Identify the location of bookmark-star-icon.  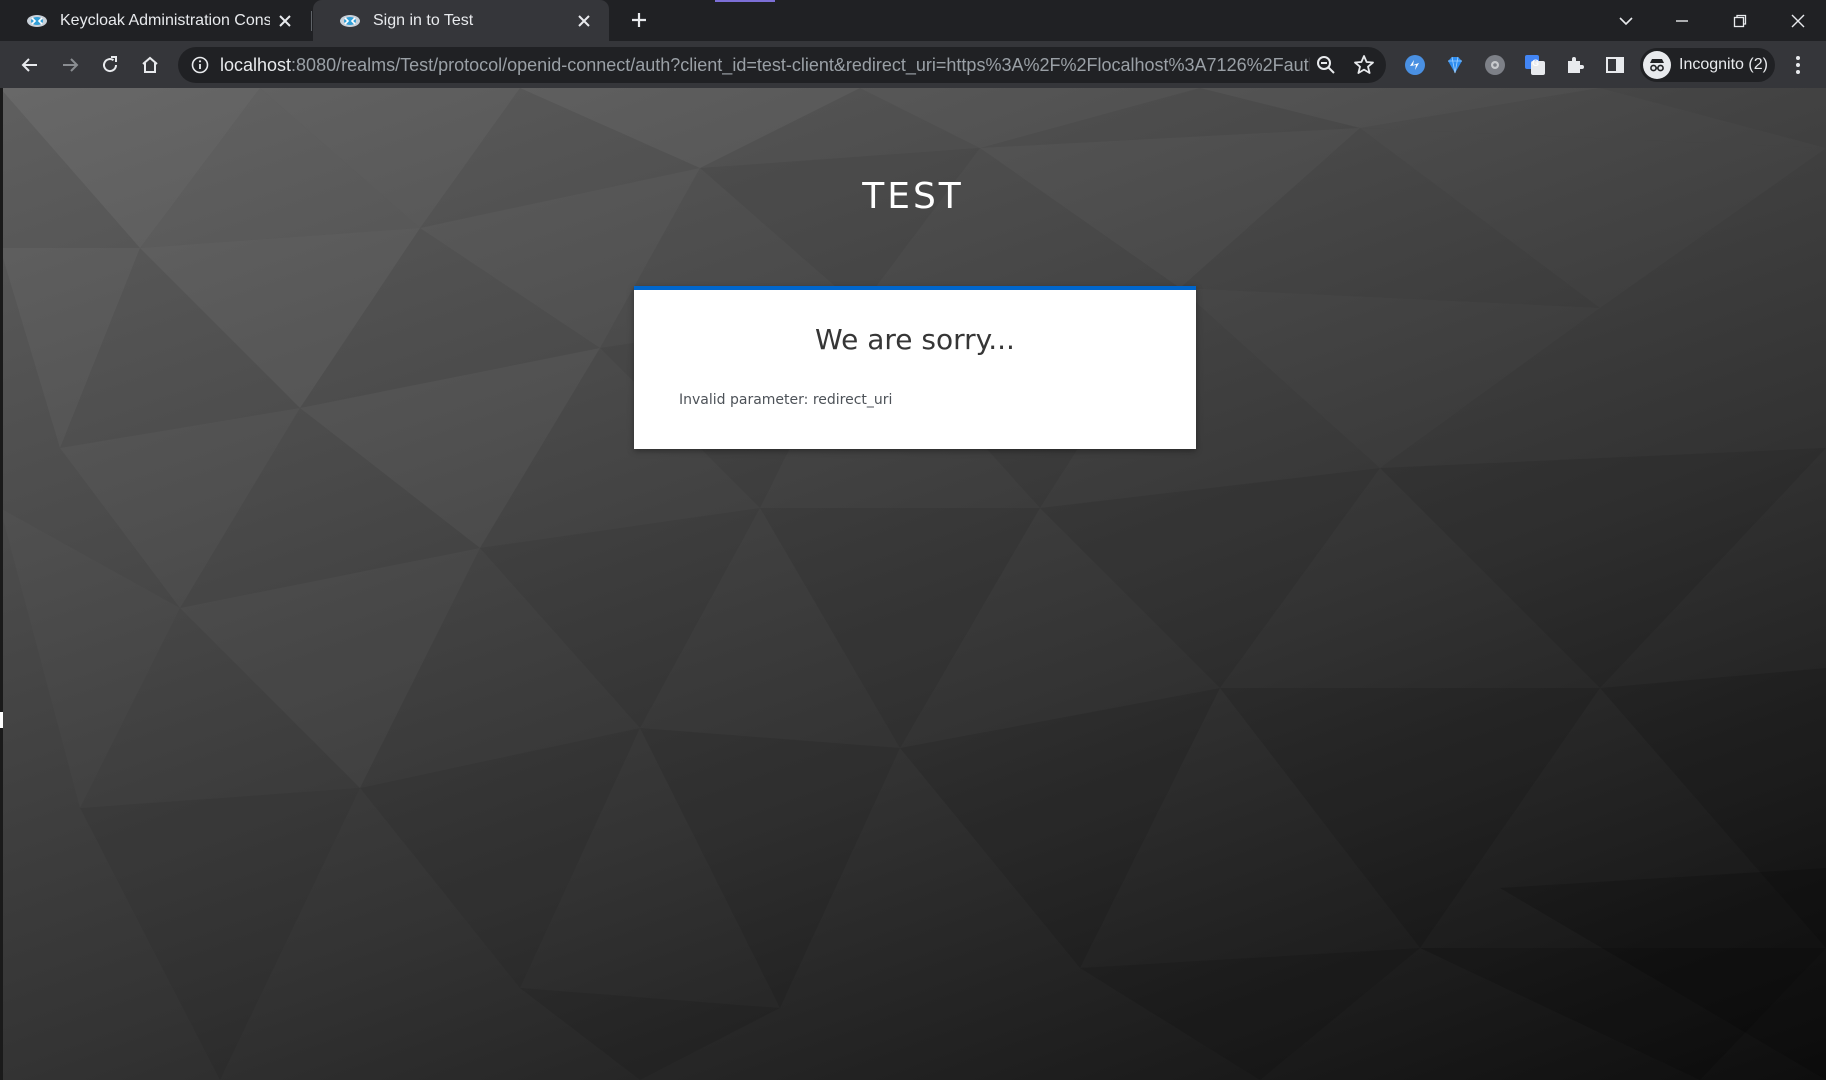
(1364, 65).